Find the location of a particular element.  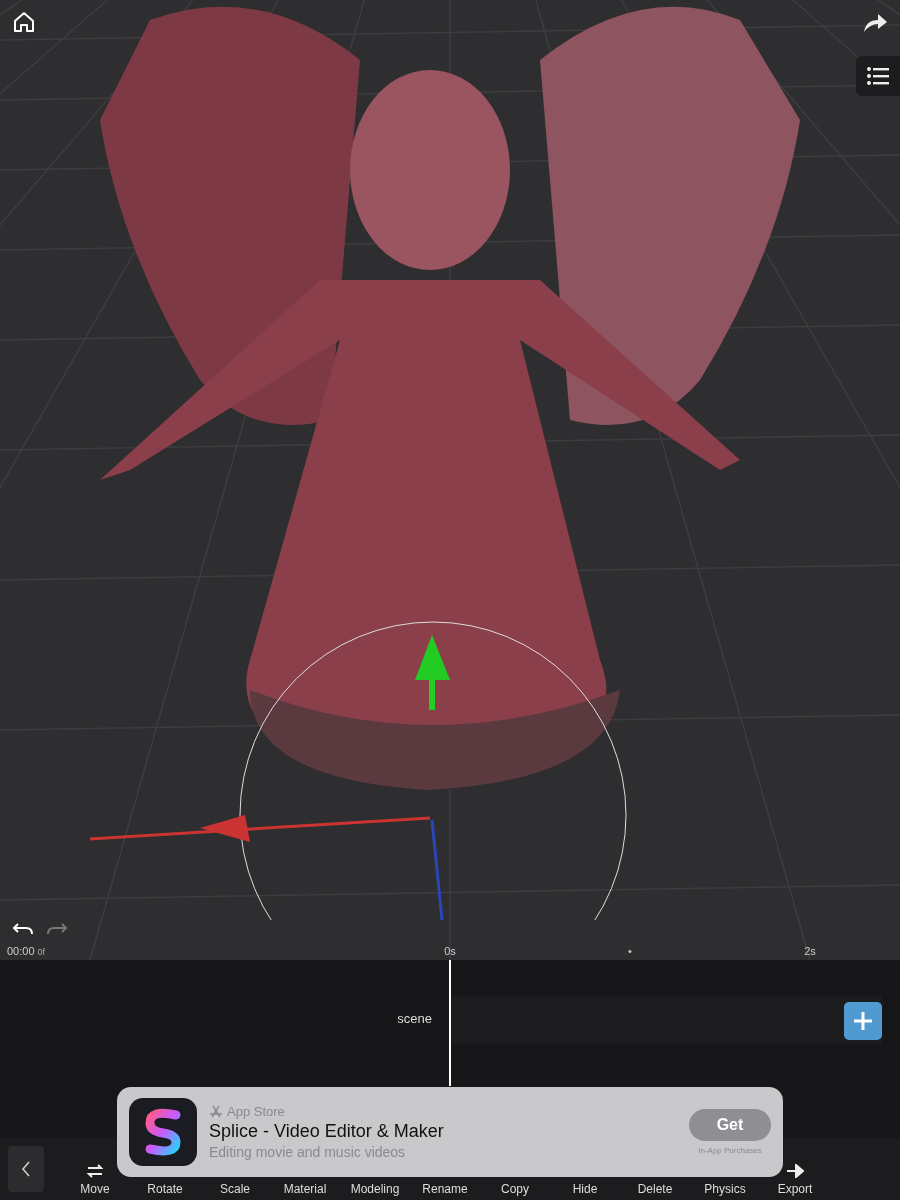

plus-icon is located at coordinates (863, 1021).